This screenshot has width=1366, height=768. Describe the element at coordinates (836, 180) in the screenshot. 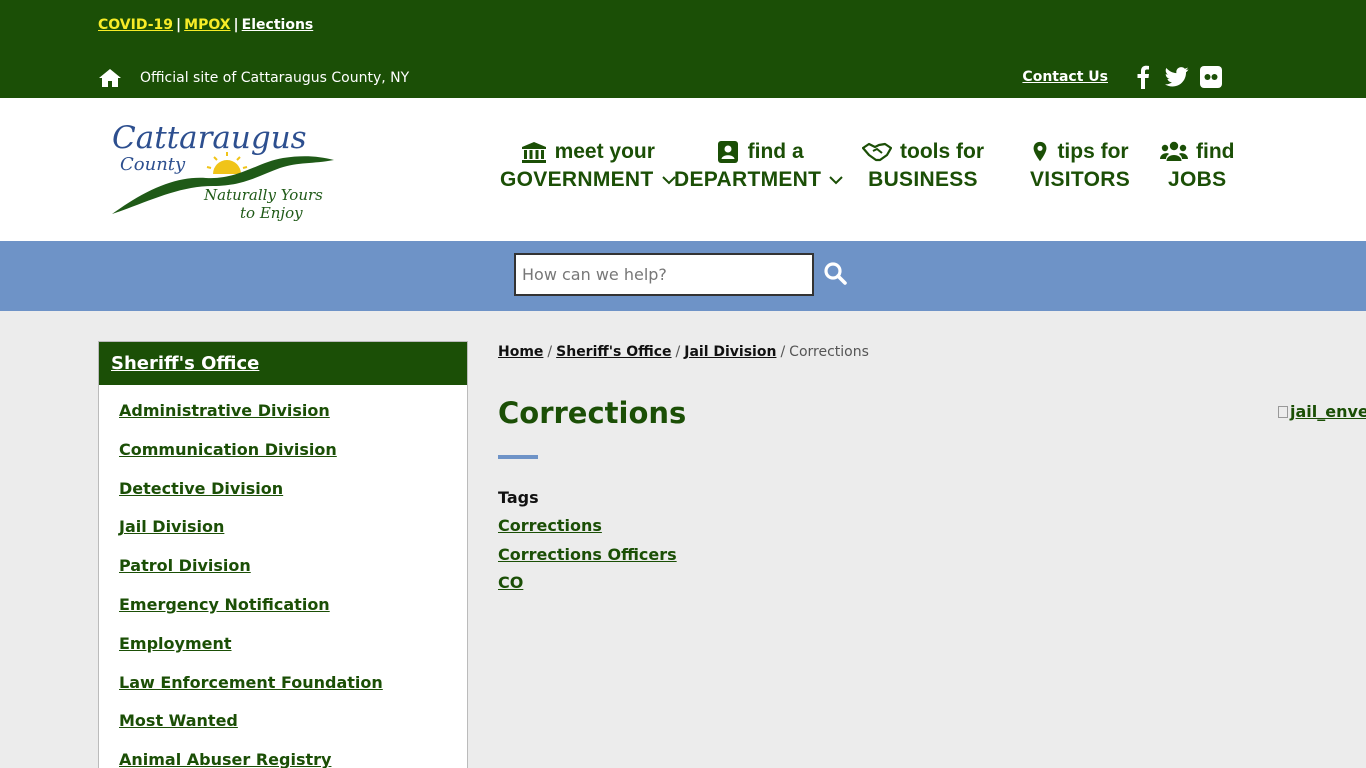

I see `chevron-down-icon` at that location.